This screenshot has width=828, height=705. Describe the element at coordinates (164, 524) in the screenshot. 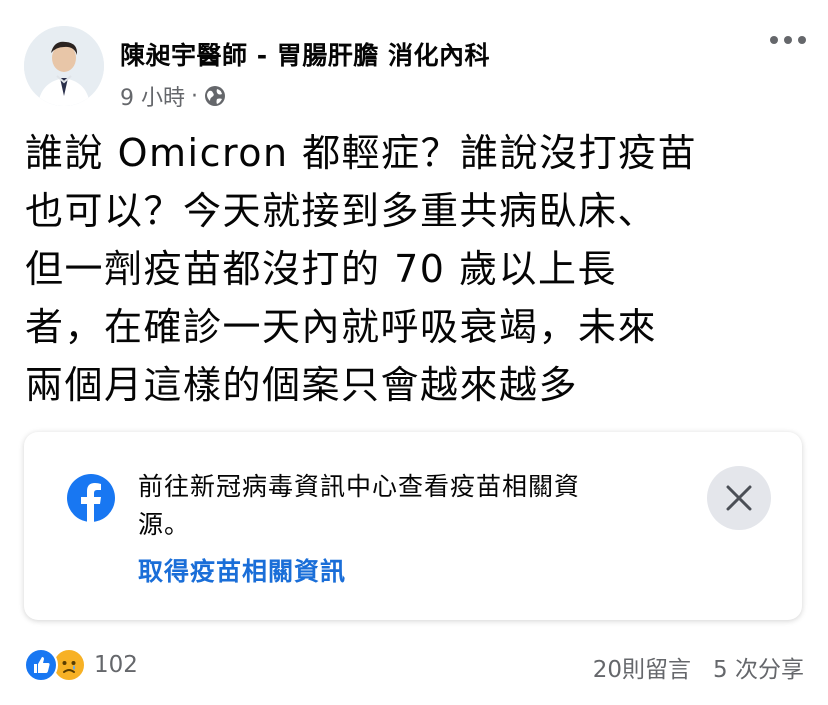

I see `info-card-text-line: 源。` at that location.